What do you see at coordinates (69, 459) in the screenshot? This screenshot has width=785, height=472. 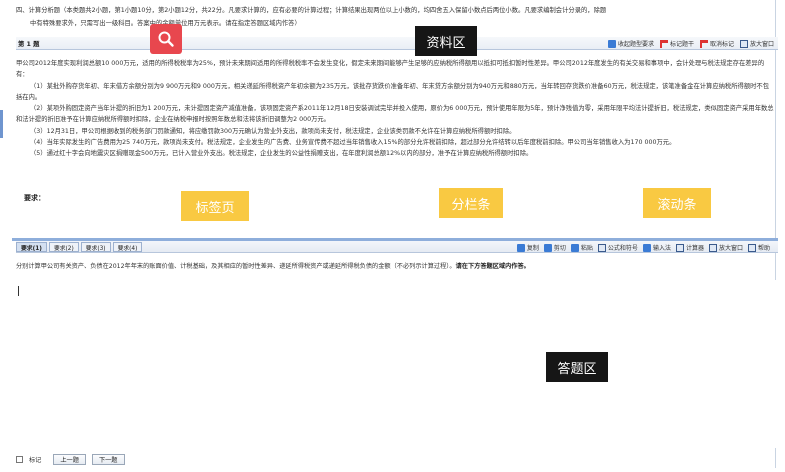 I see `prev-question-button: 上一题` at bounding box center [69, 459].